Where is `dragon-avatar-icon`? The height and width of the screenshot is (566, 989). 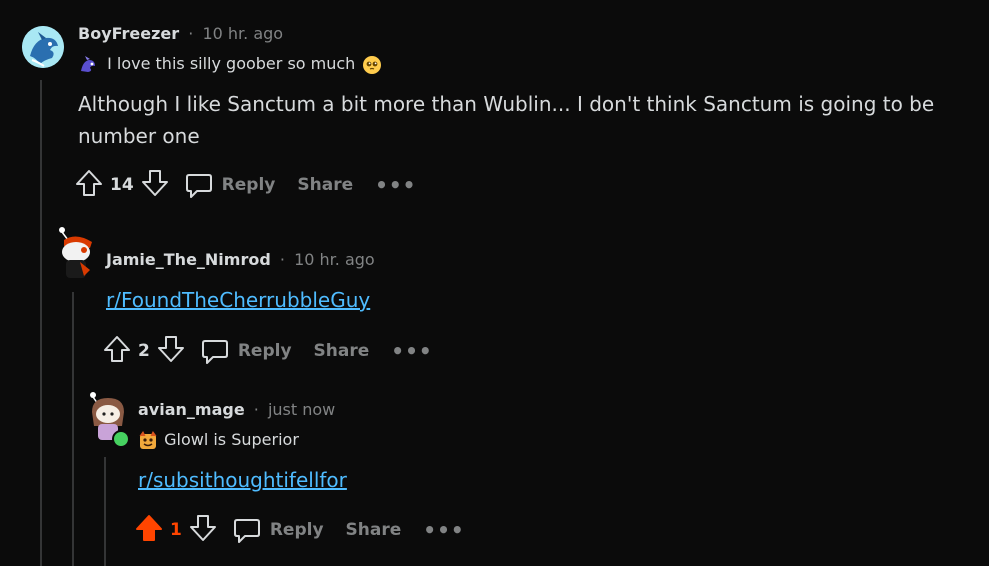
dragon-avatar-icon is located at coordinates (43, 47).